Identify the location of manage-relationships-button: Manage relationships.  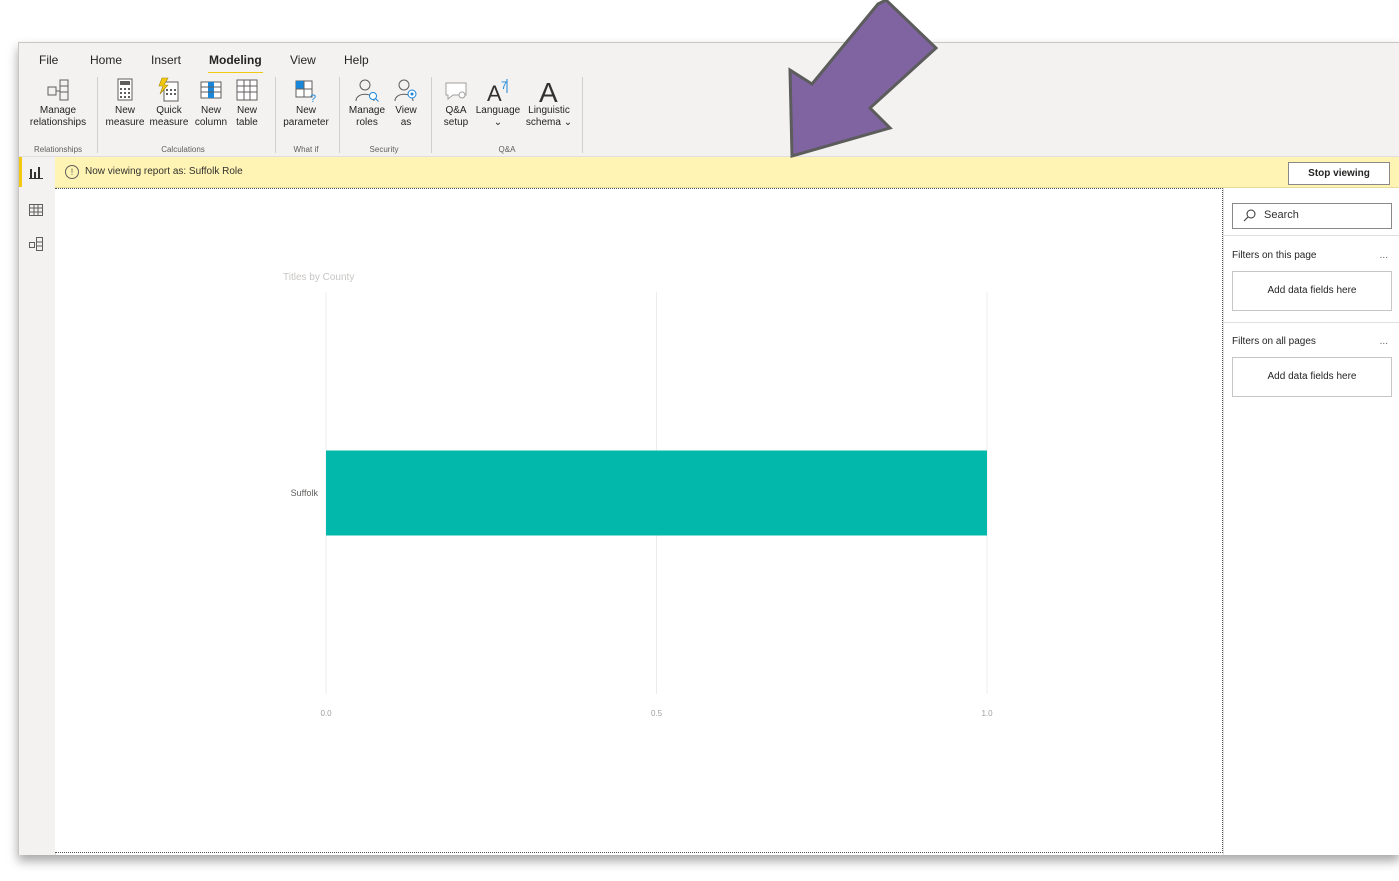
(58, 103).